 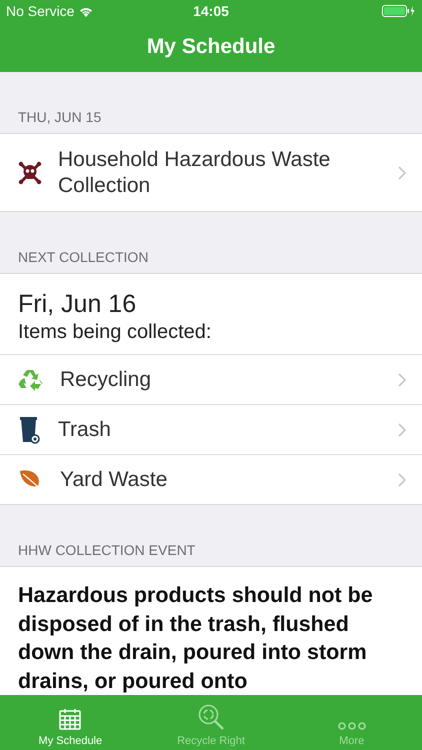 I want to click on battery-icon, so click(x=399, y=11).